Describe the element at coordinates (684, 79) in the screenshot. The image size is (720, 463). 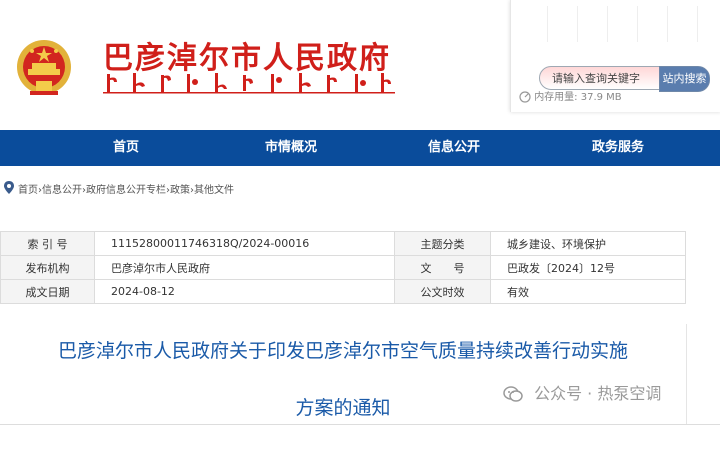
I see `site-search-button: 站内搜索` at that location.